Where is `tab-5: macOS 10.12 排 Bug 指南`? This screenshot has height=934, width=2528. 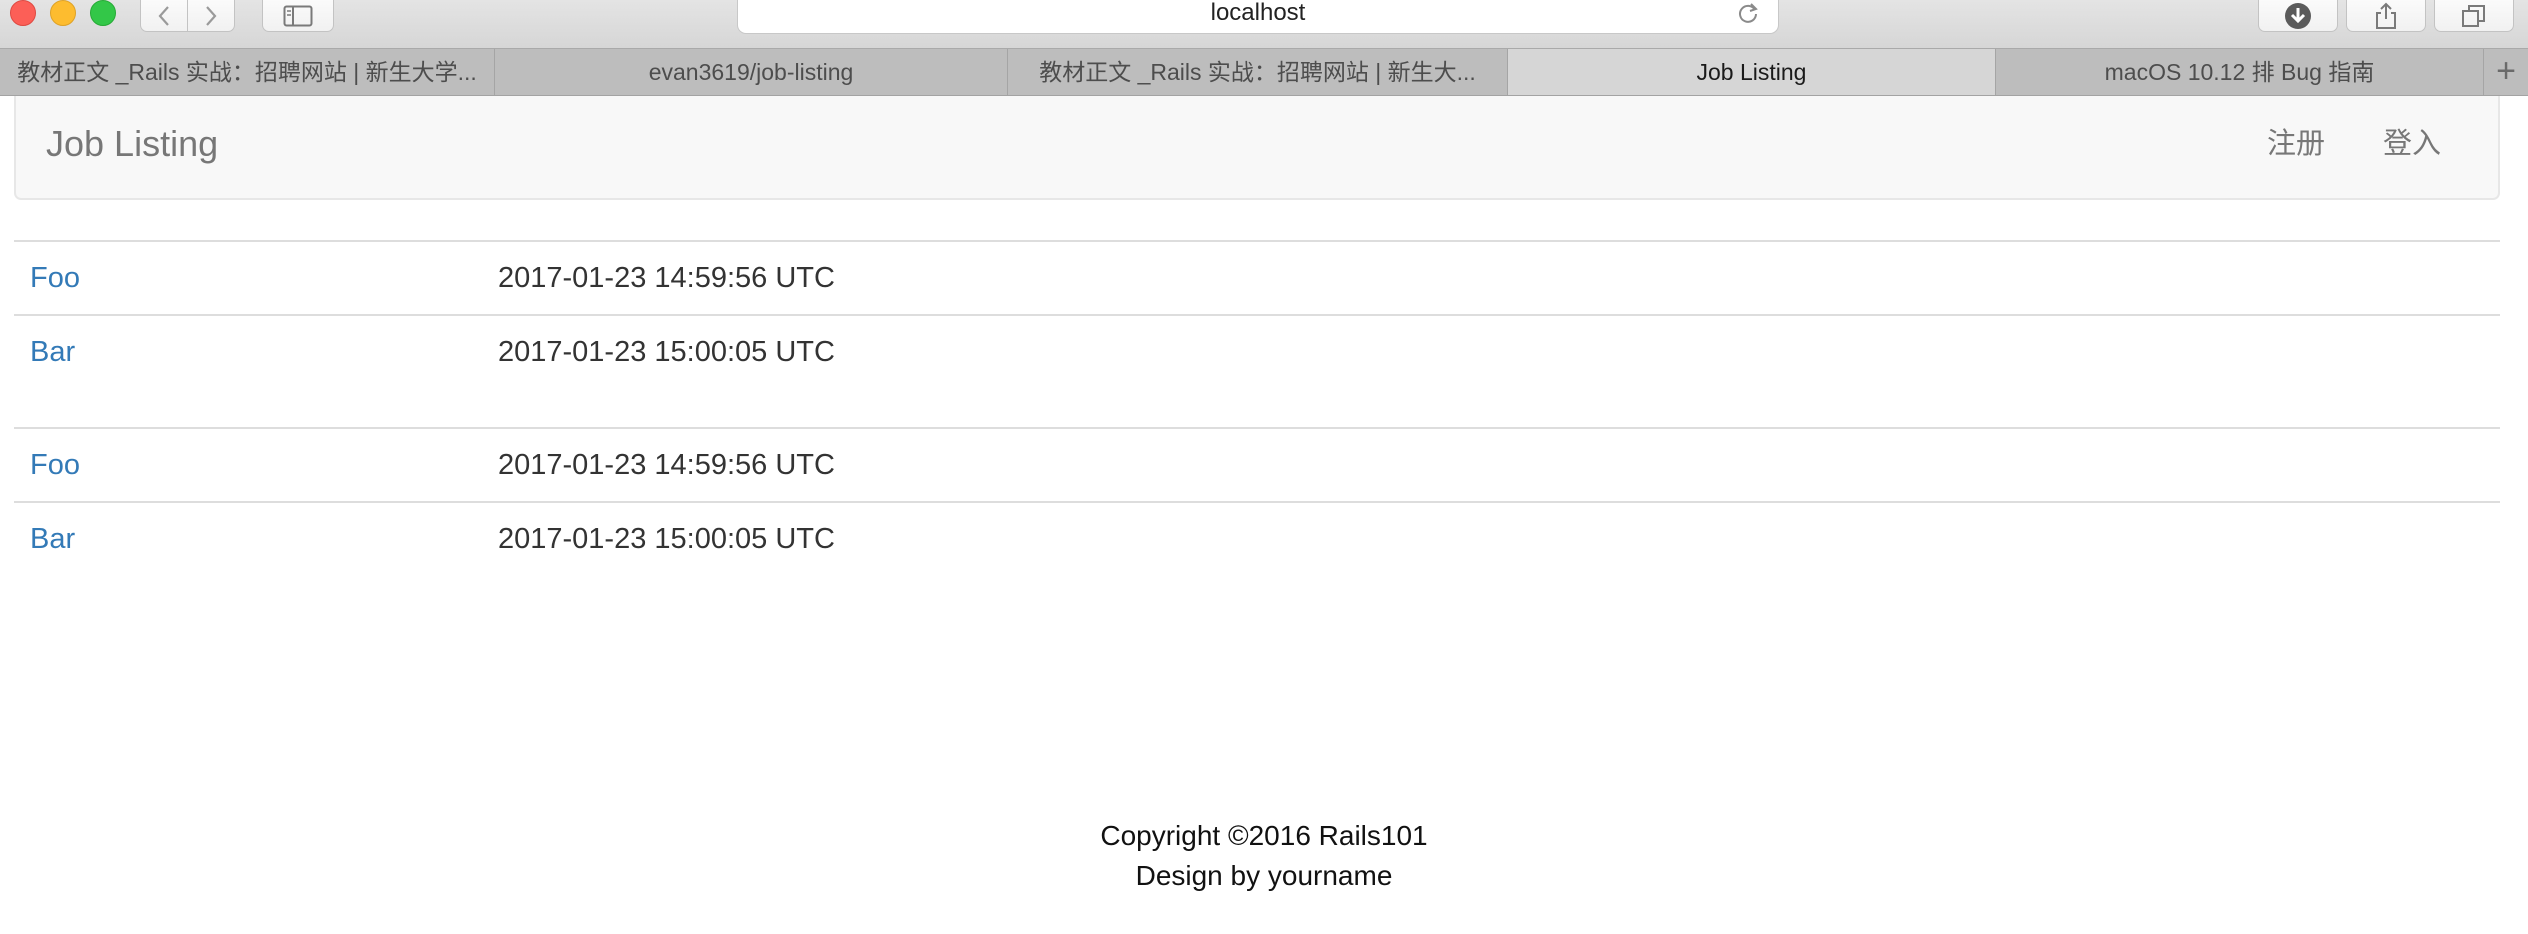 tab-5: macOS 10.12 排 Bug 指南 is located at coordinates (2240, 72).